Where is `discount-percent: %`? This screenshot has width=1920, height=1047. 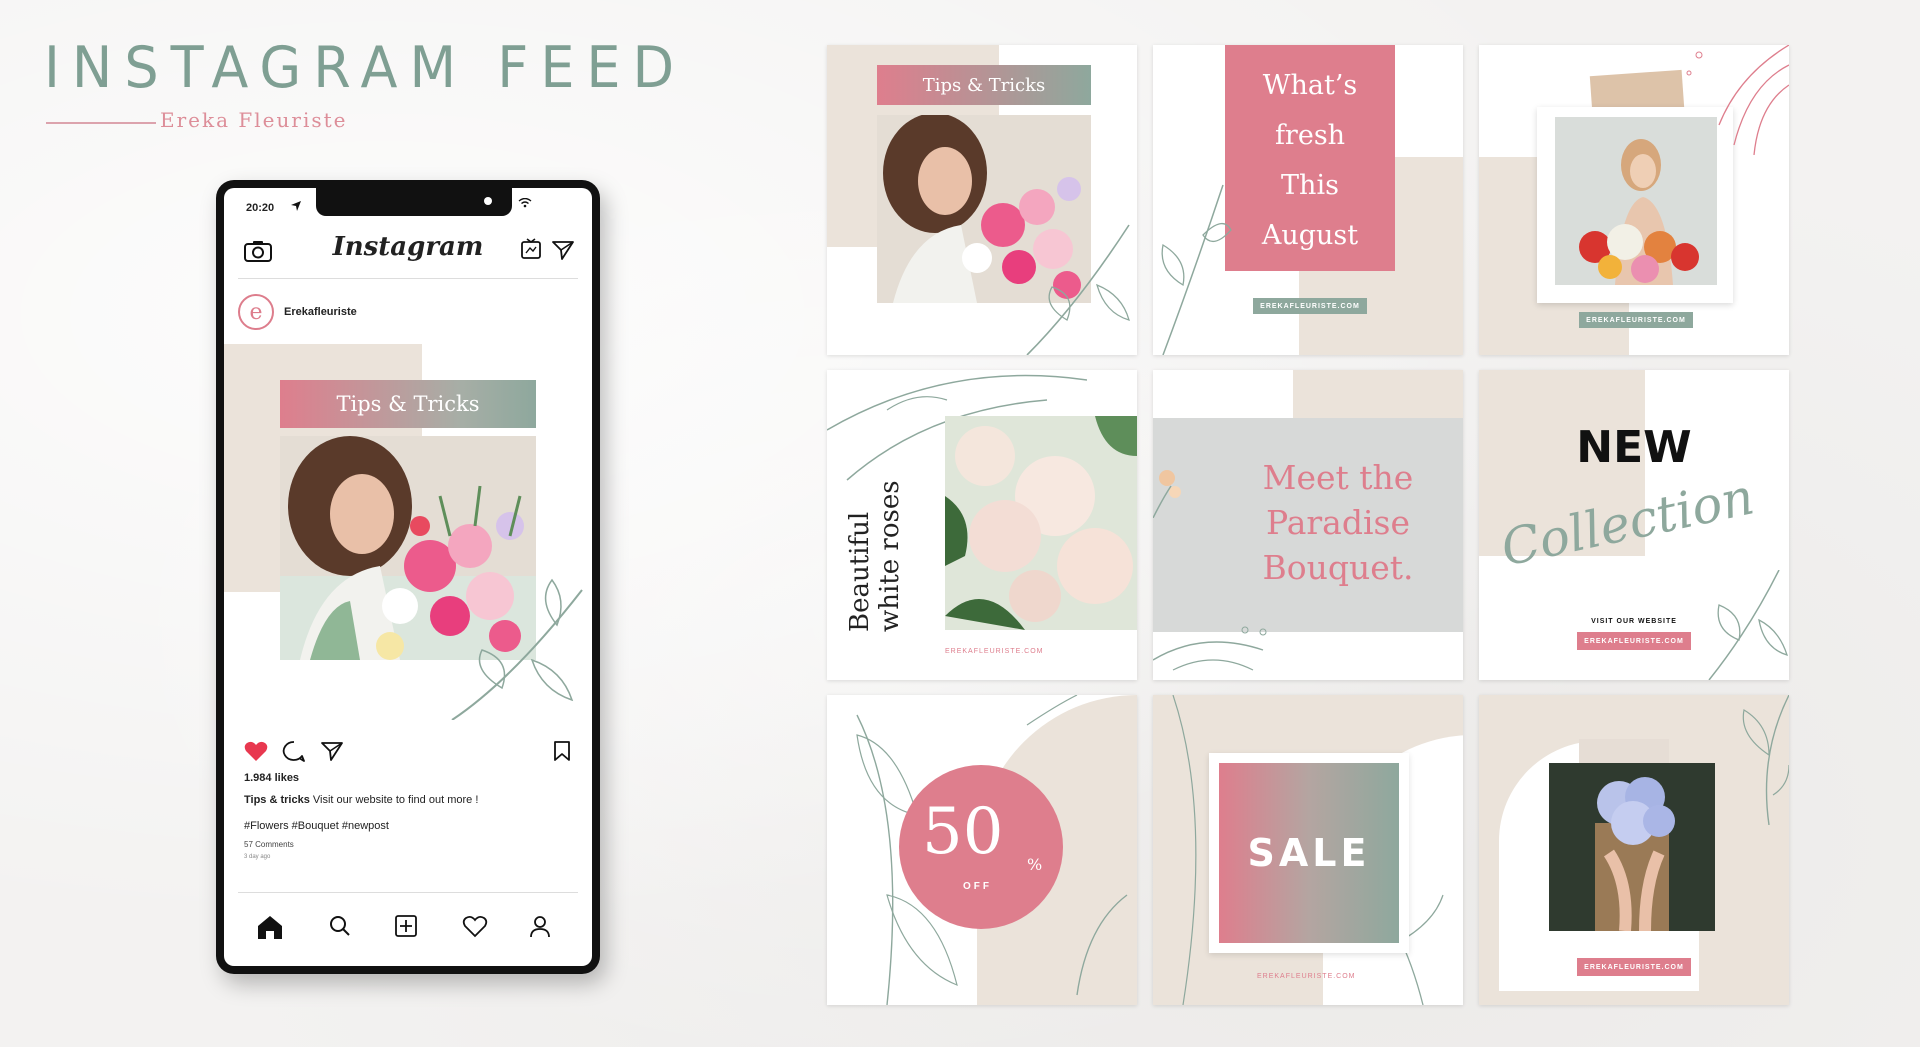 discount-percent: % is located at coordinates (1035, 864).